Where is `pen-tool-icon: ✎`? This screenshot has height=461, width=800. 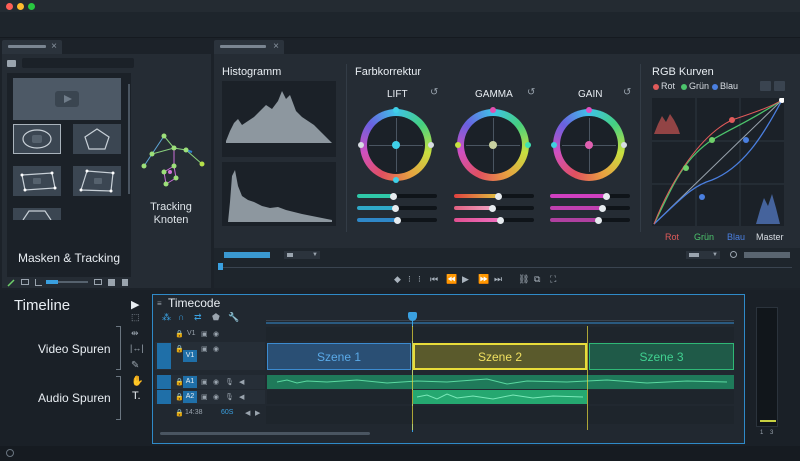
pen-tool-icon: ✎ is located at coordinates (135, 365).